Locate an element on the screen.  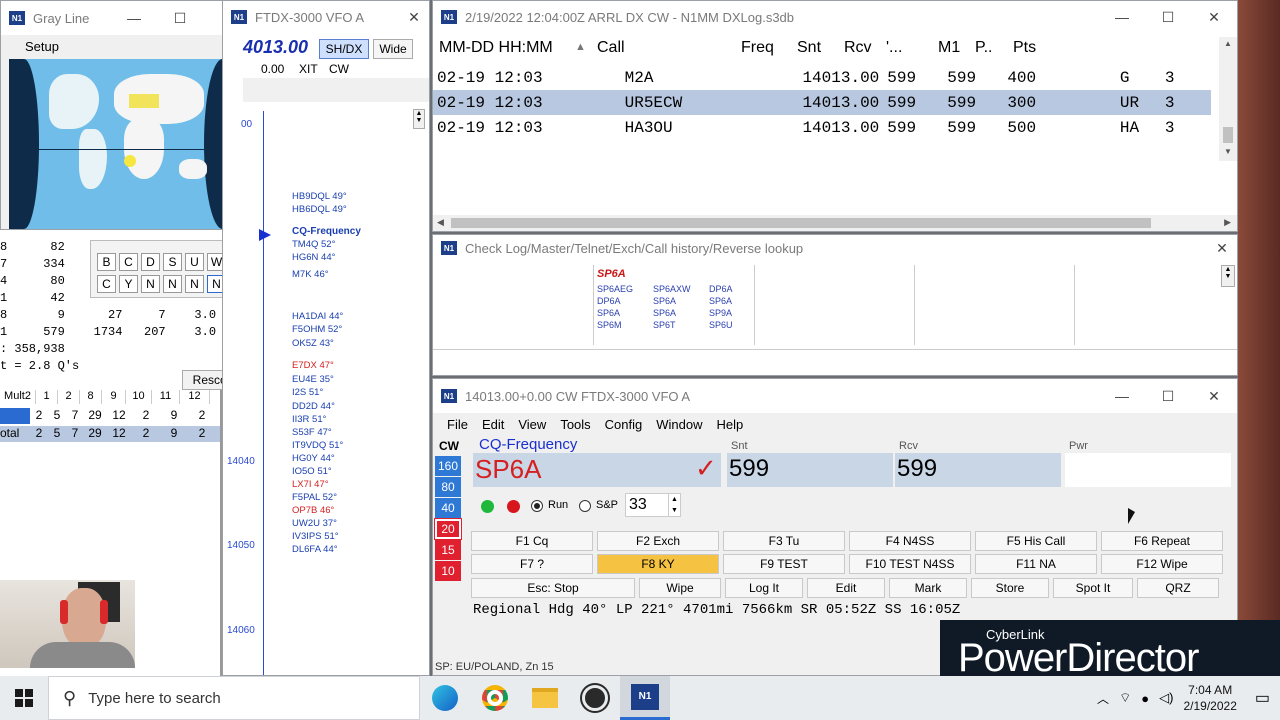
keypad-key: D is located at coordinates (150, 262).